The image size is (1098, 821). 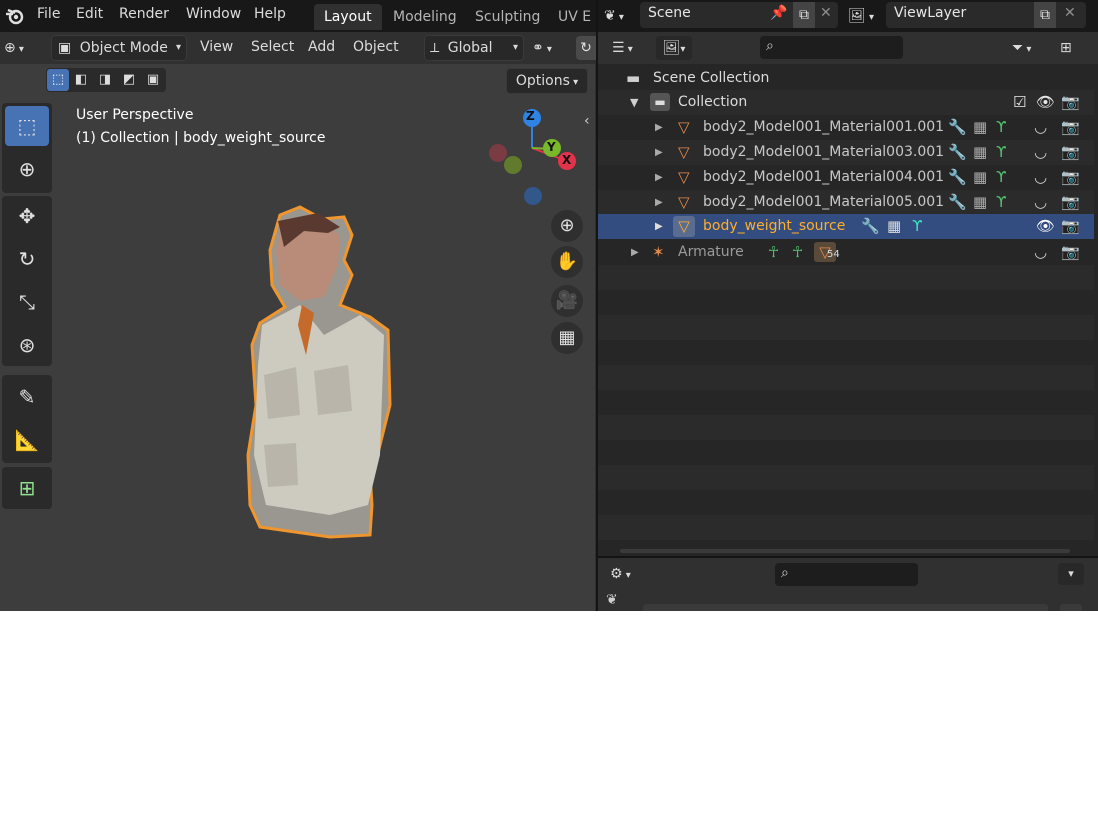 I want to click on model-body-weight-source, so click(x=317, y=372).